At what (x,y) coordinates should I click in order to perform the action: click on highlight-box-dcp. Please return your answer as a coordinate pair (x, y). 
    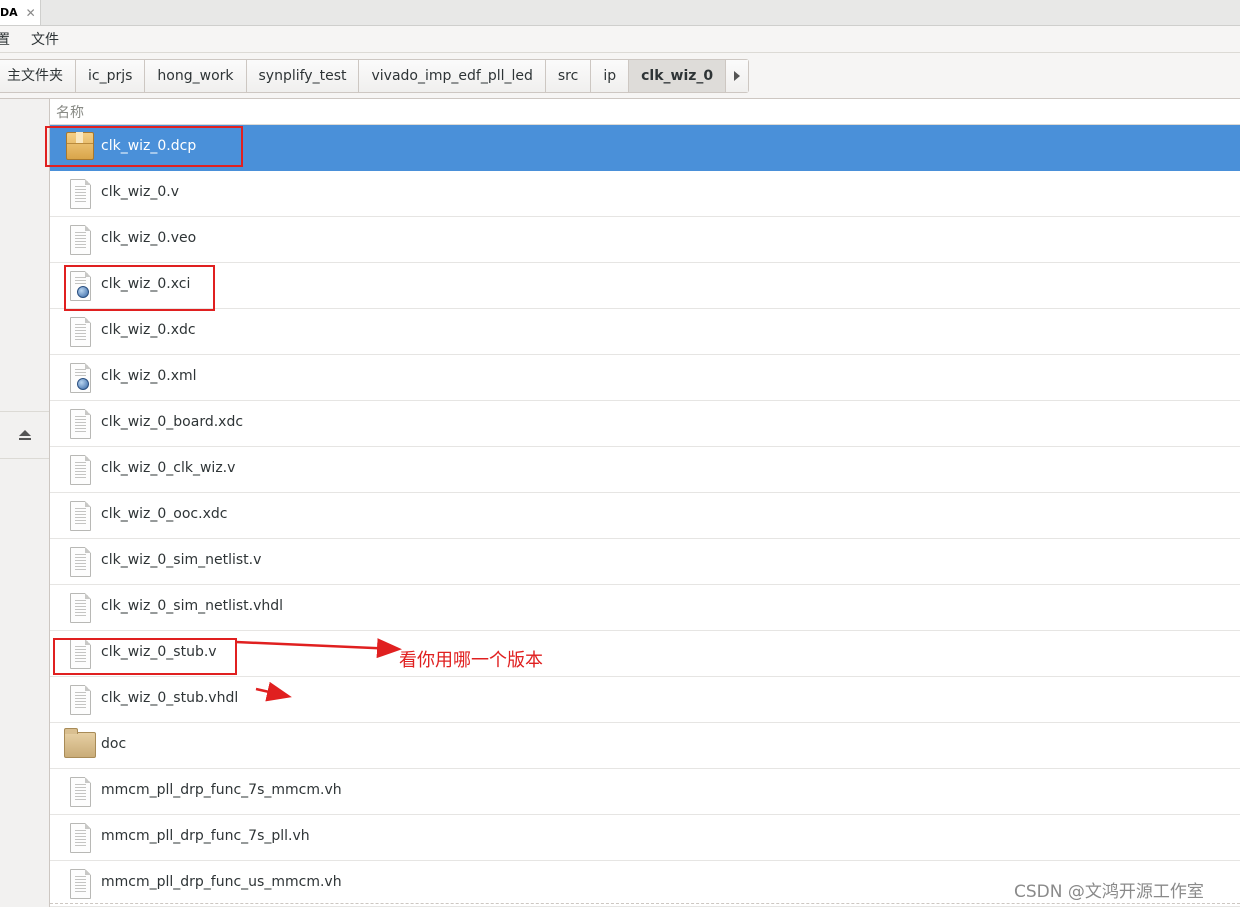
    Looking at the image, I should click on (144, 146).